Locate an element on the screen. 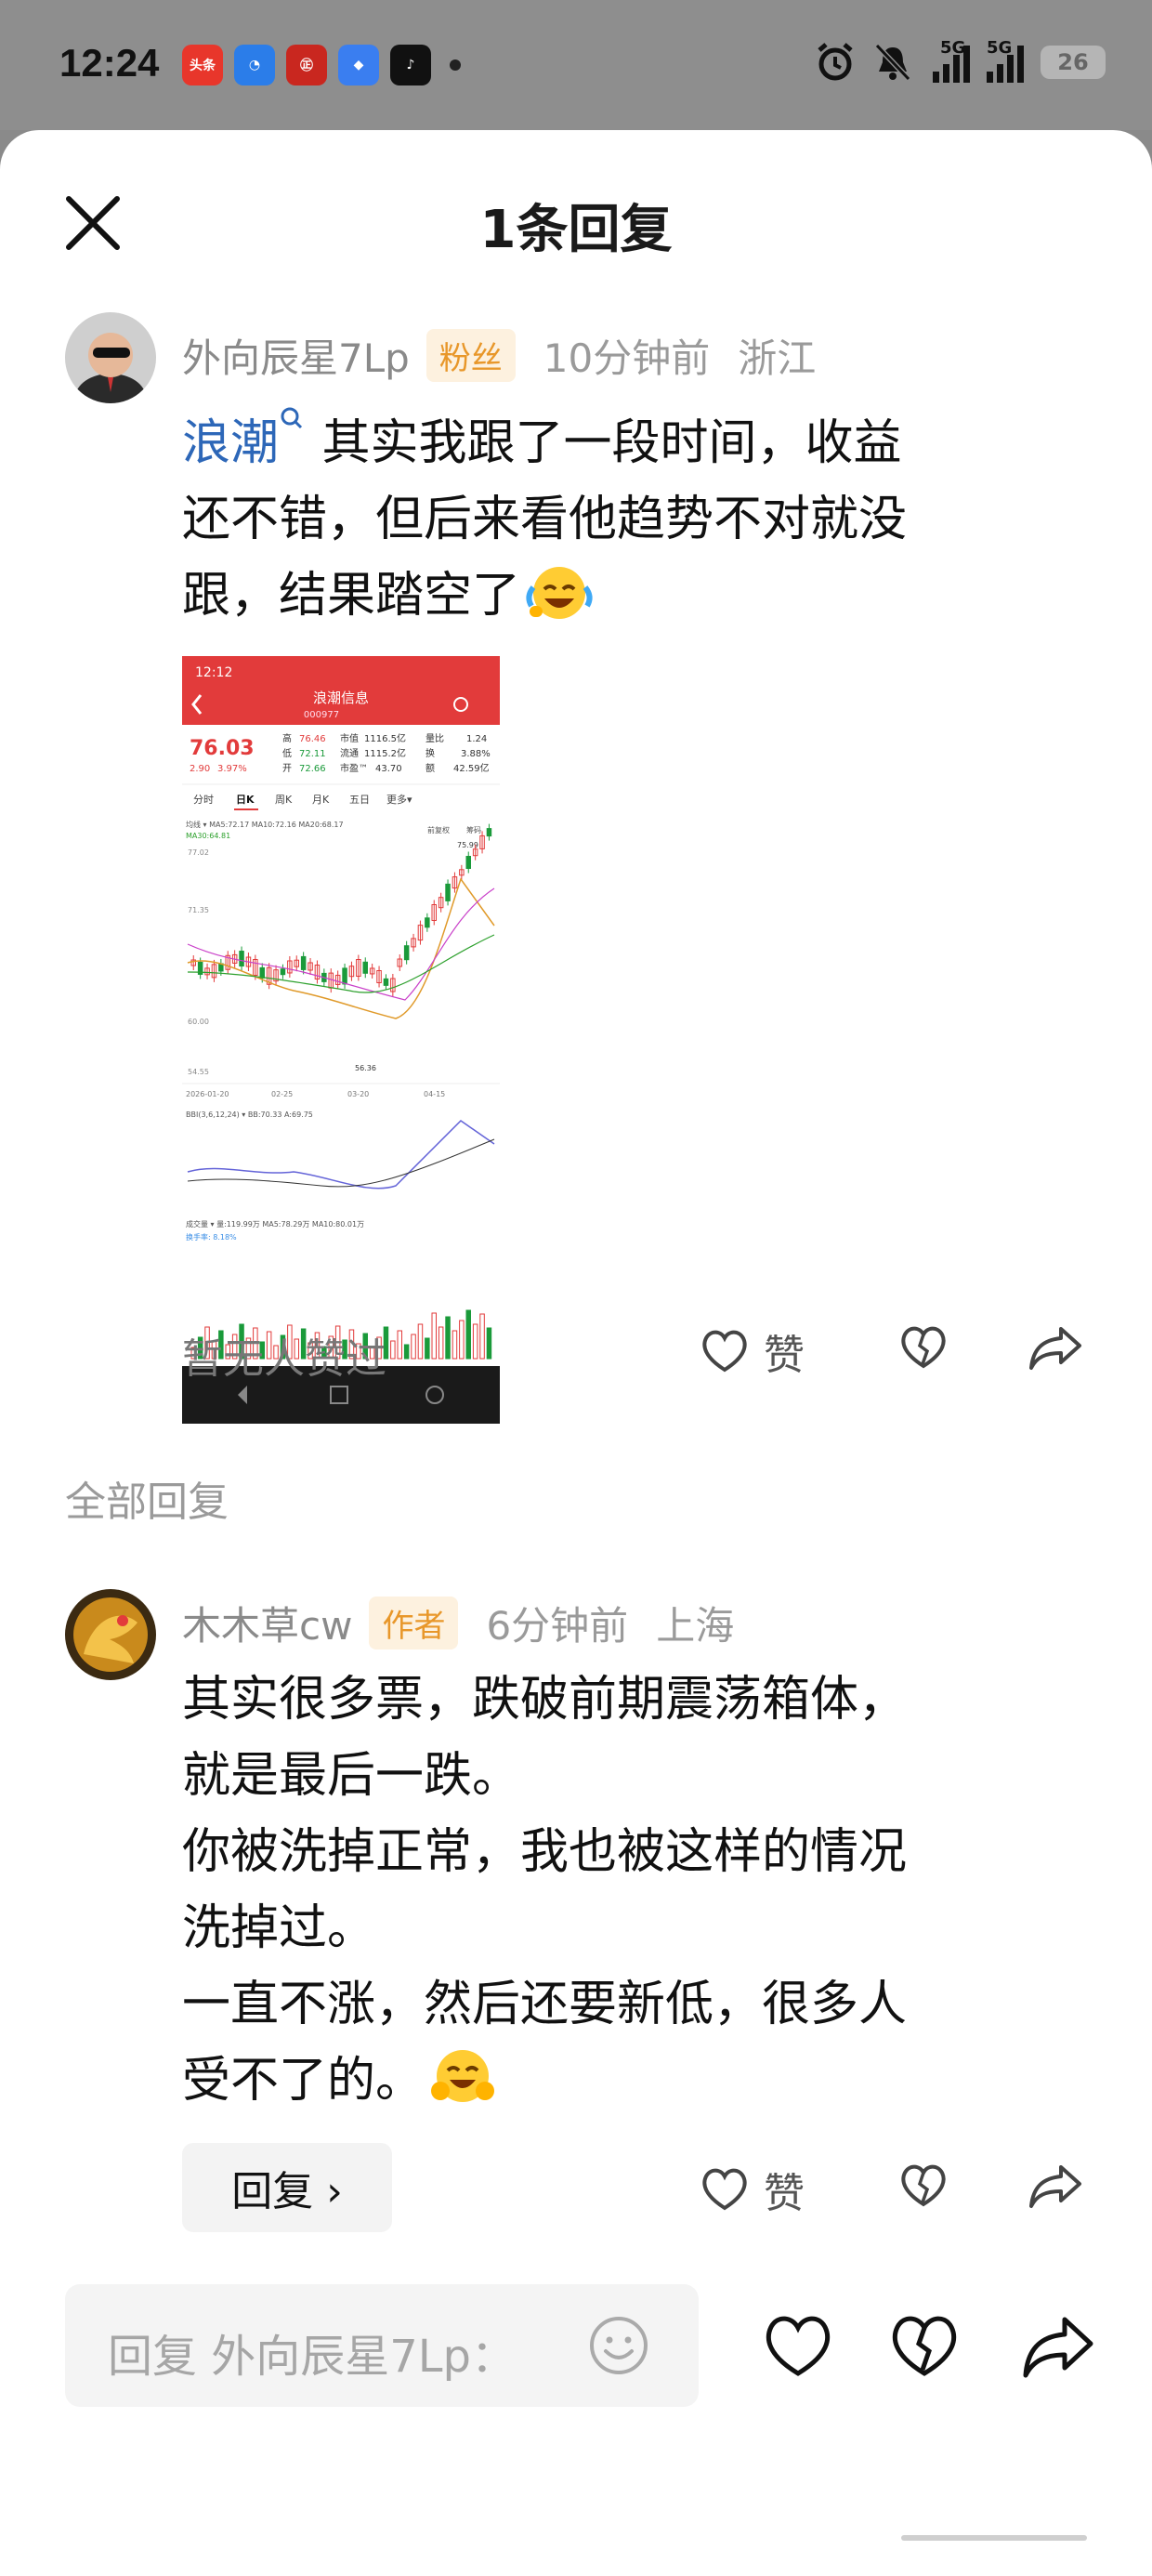  svg-text: 低 is located at coordinates (287, 753).